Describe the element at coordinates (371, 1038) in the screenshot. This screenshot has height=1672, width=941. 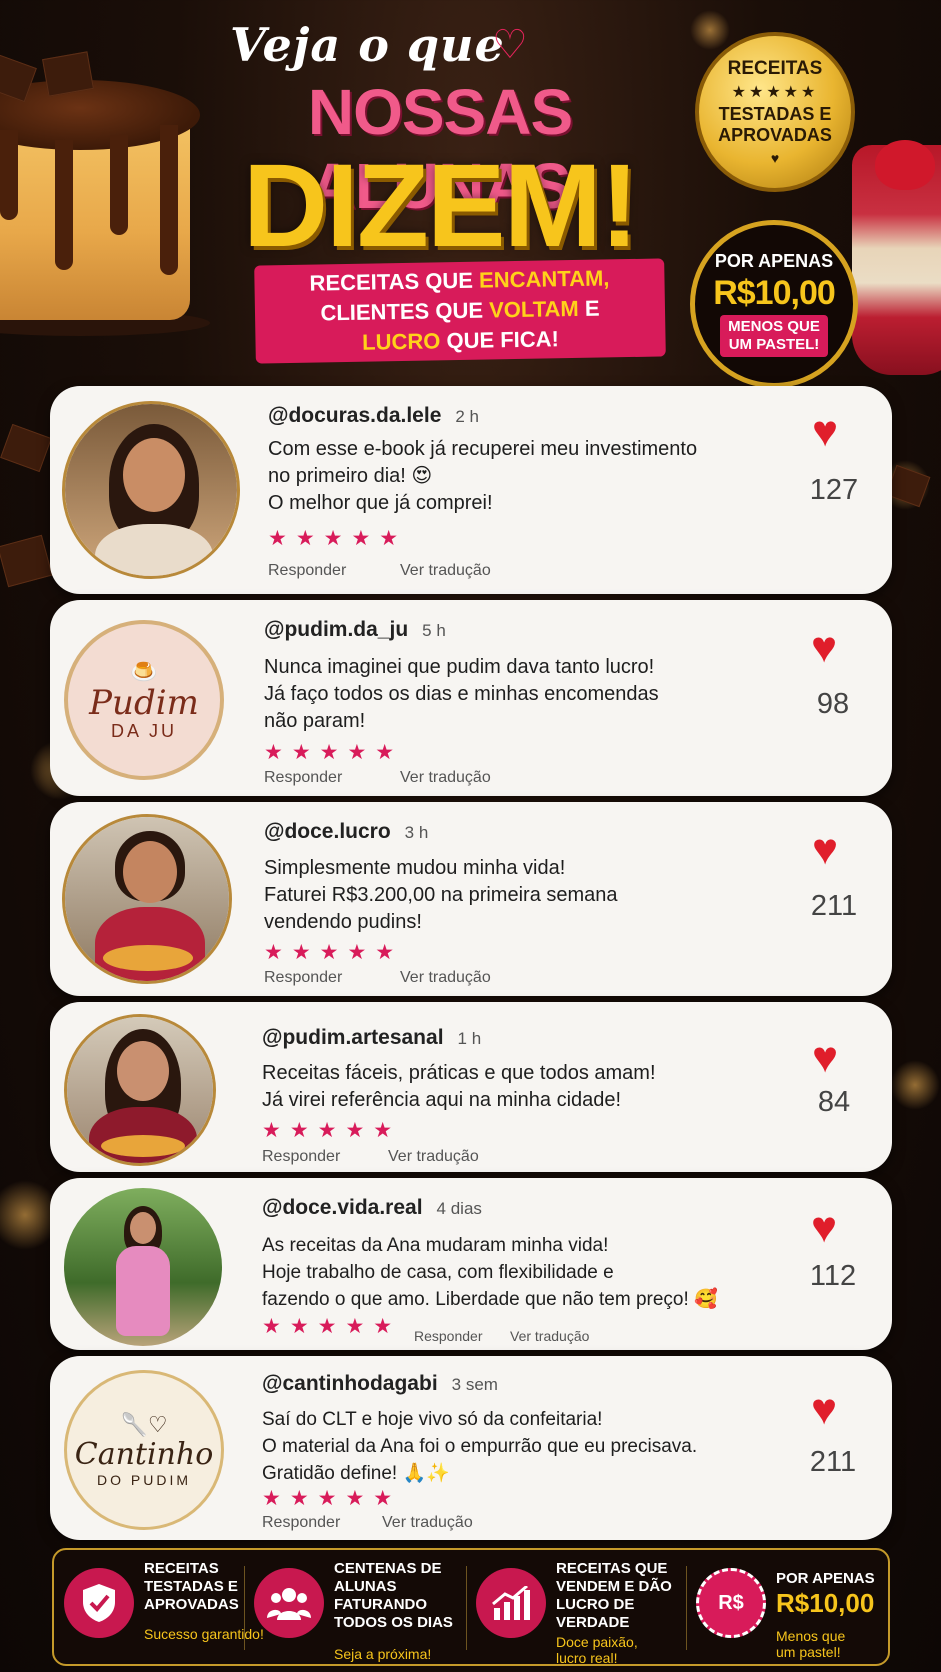
I see `comment-handle: @pudim.artesanal 1 h` at that location.